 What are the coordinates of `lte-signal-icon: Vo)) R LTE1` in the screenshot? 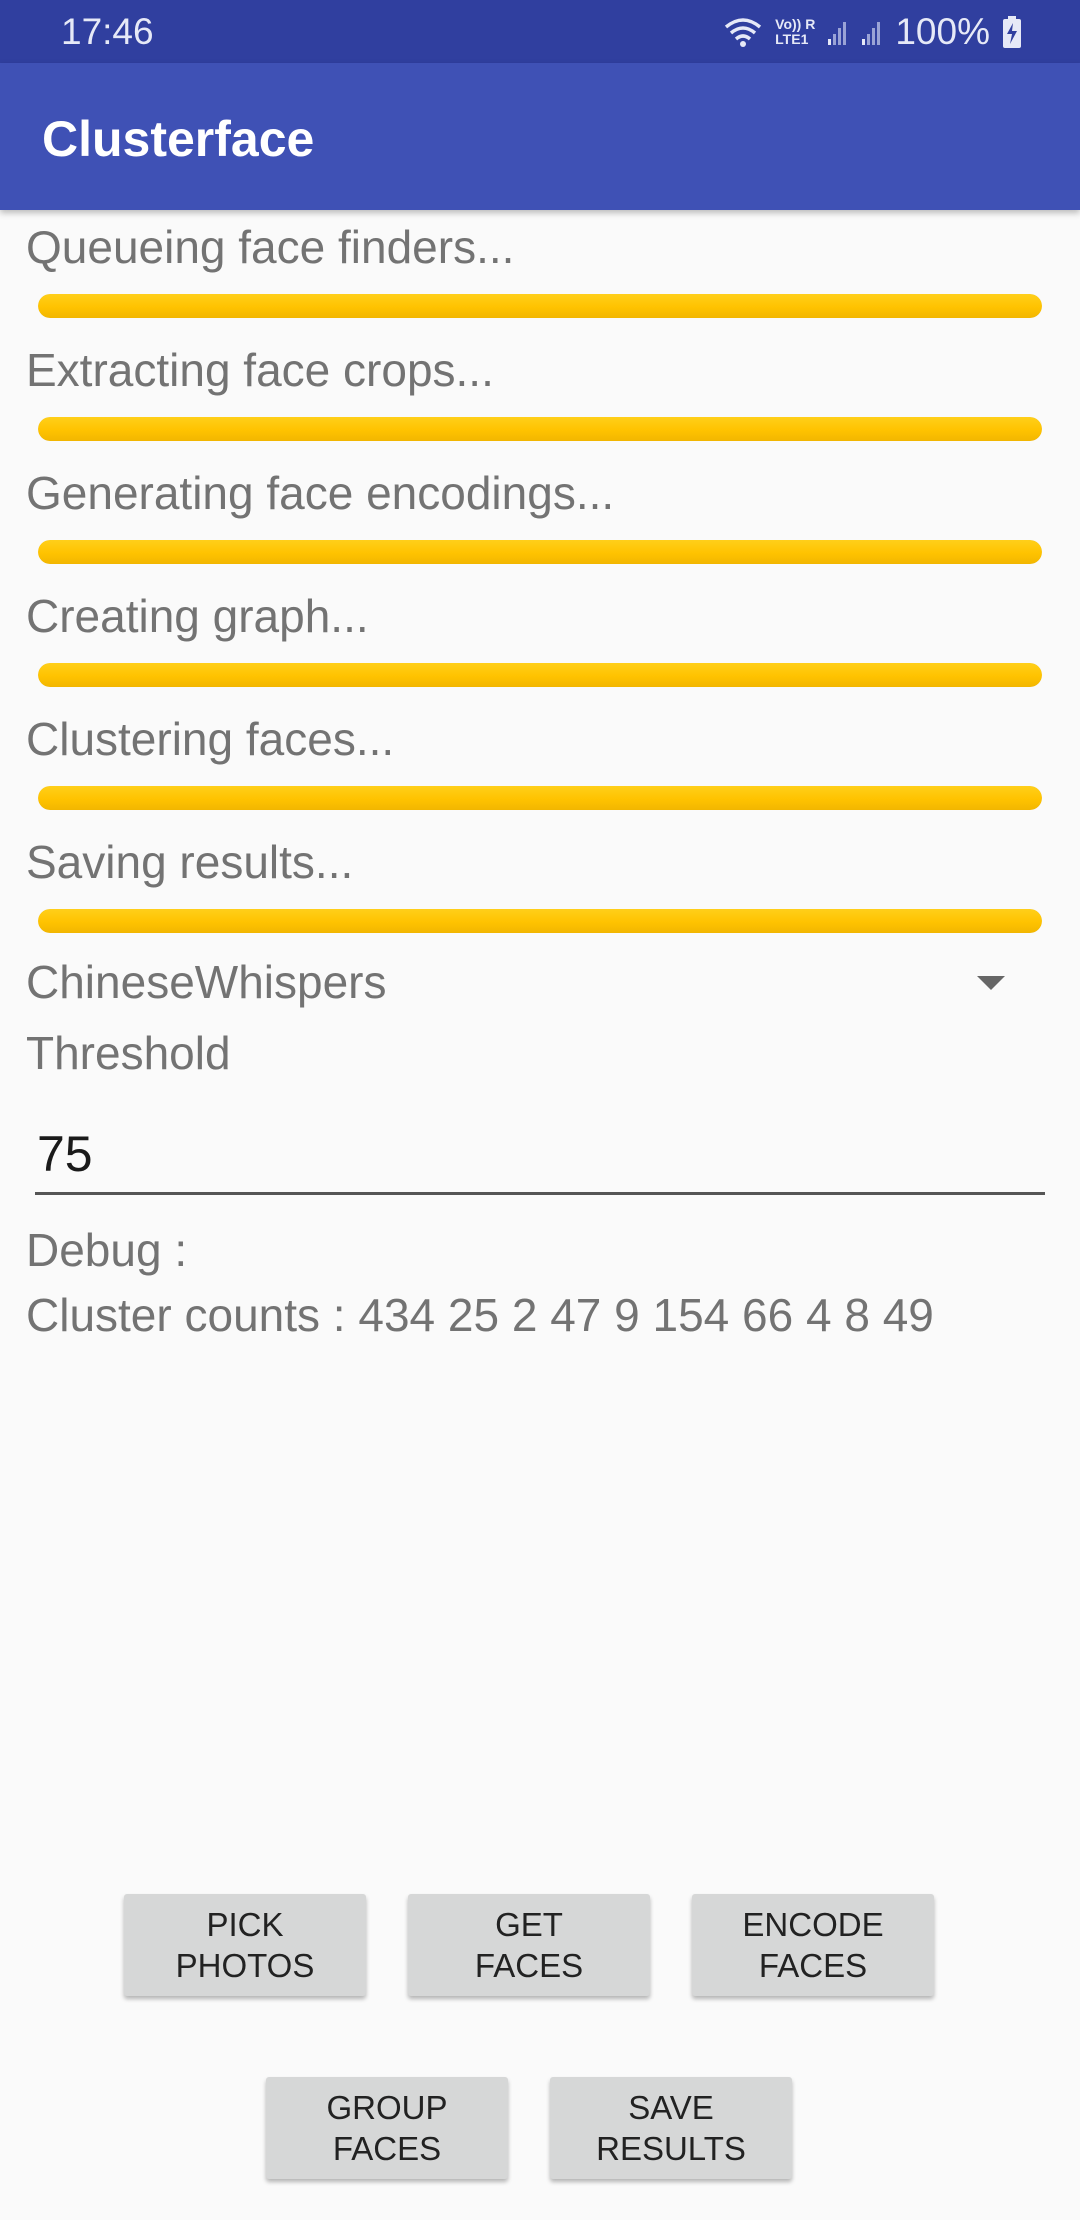 It's located at (795, 32).